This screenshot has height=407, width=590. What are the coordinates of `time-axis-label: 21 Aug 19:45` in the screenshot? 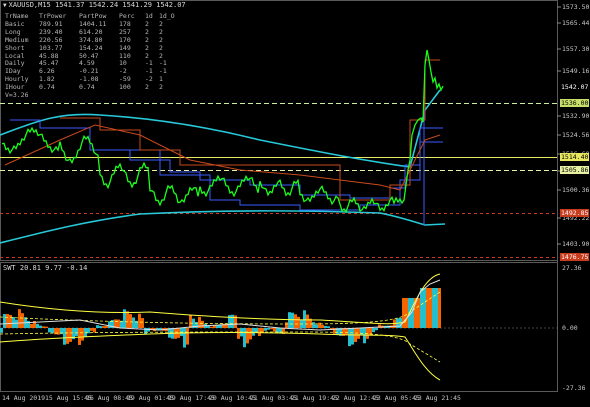 It's located at (314, 398).